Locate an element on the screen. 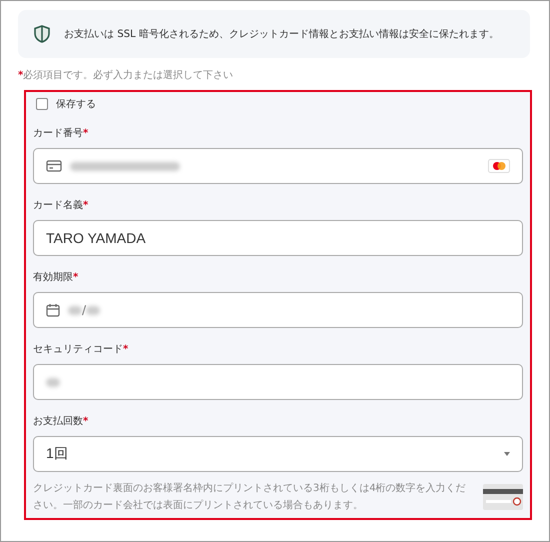 The width and height of the screenshot is (550, 542). save-checkbox is located at coordinates (42, 104).